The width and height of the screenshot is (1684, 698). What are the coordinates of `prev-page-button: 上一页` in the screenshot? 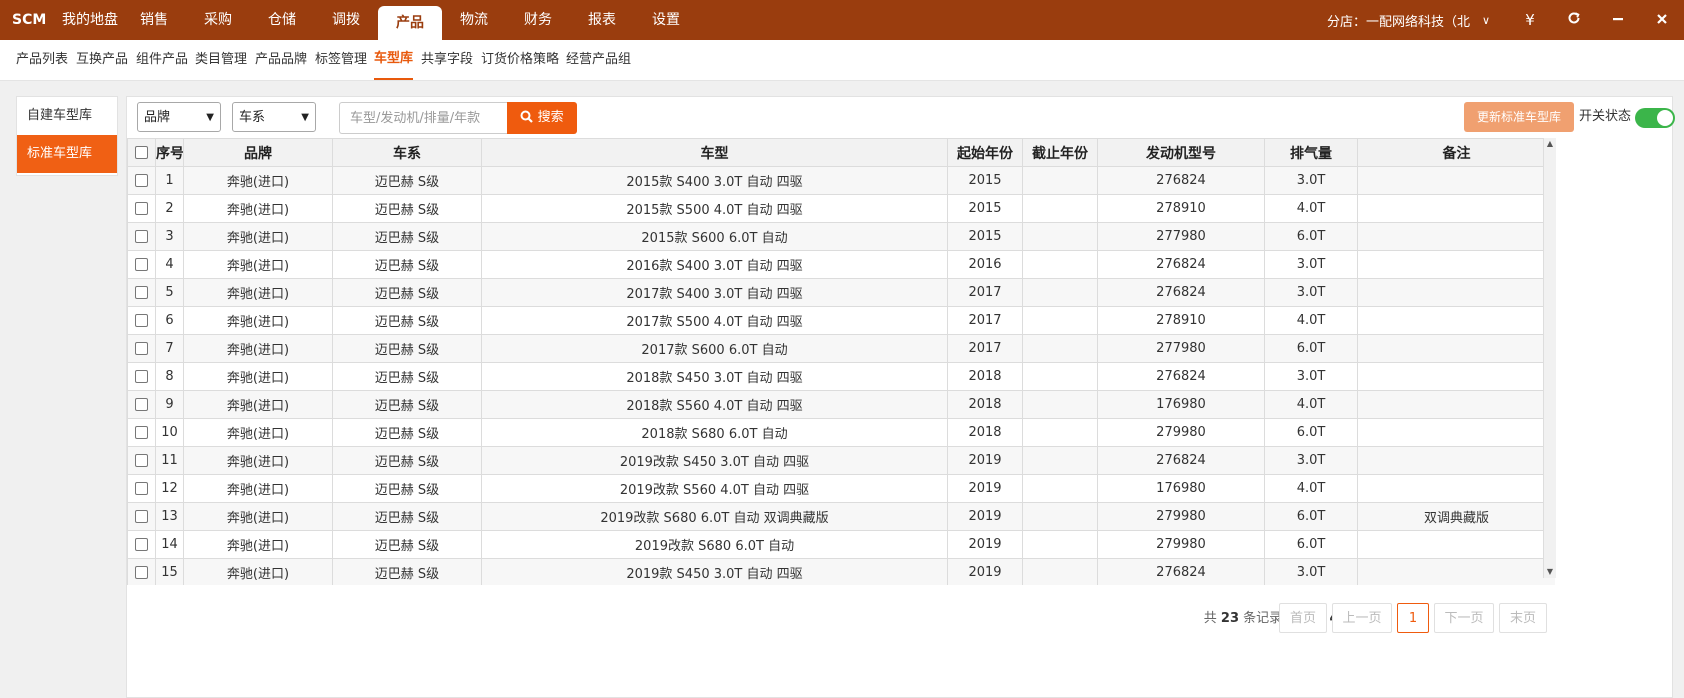 It's located at (1362, 618).